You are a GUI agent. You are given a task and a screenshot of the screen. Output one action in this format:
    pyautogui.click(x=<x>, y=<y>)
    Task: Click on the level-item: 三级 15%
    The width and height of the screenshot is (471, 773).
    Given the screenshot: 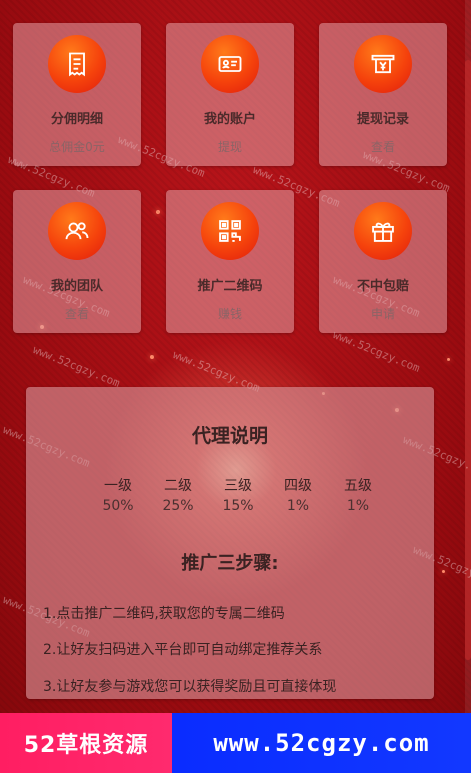 What is the action you would take?
    pyautogui.click(x=238, y=494)
    